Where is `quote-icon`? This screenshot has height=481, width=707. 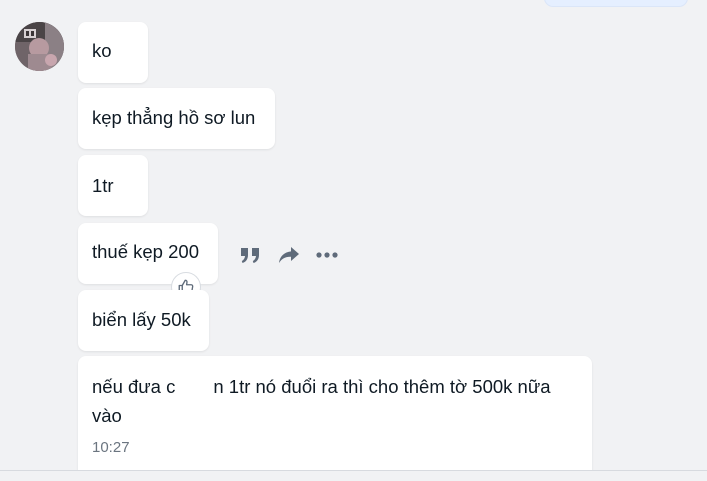 quote-icon is located at coordinates (250, 255).